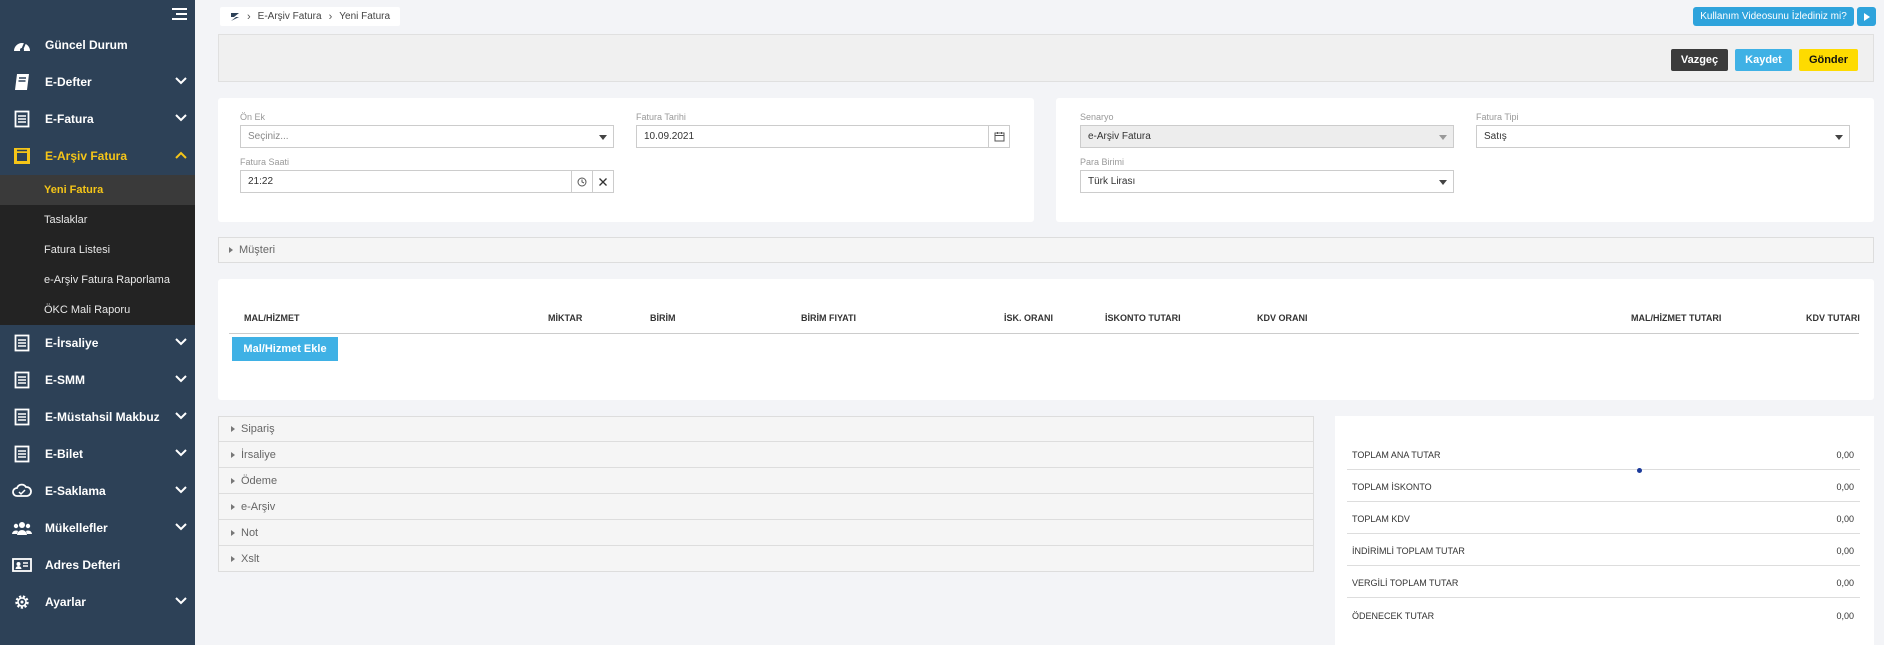 This screenshot has width=1884, height=645. I want to click on submenu-taslaklar: Taslaklar, so click(97, 220).